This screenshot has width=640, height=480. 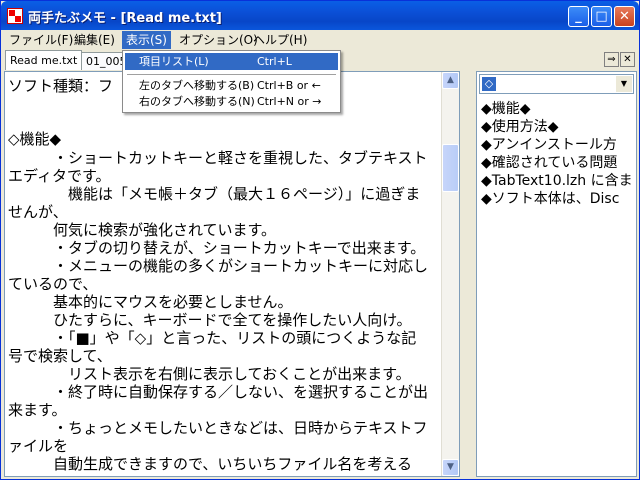 What do you see at coordinates (450, 168) in the screenshot?
I see `scroll-thumb` at bounding box center [450, 168].